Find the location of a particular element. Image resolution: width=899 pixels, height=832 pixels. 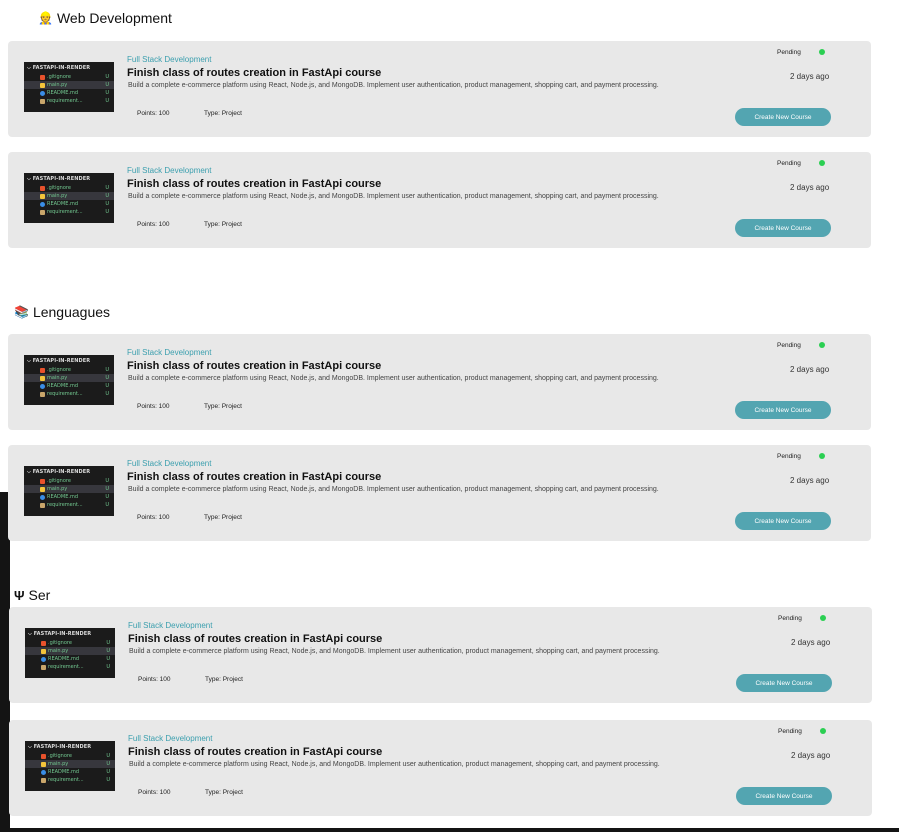

python-icon is located at coordinates (42, 85).